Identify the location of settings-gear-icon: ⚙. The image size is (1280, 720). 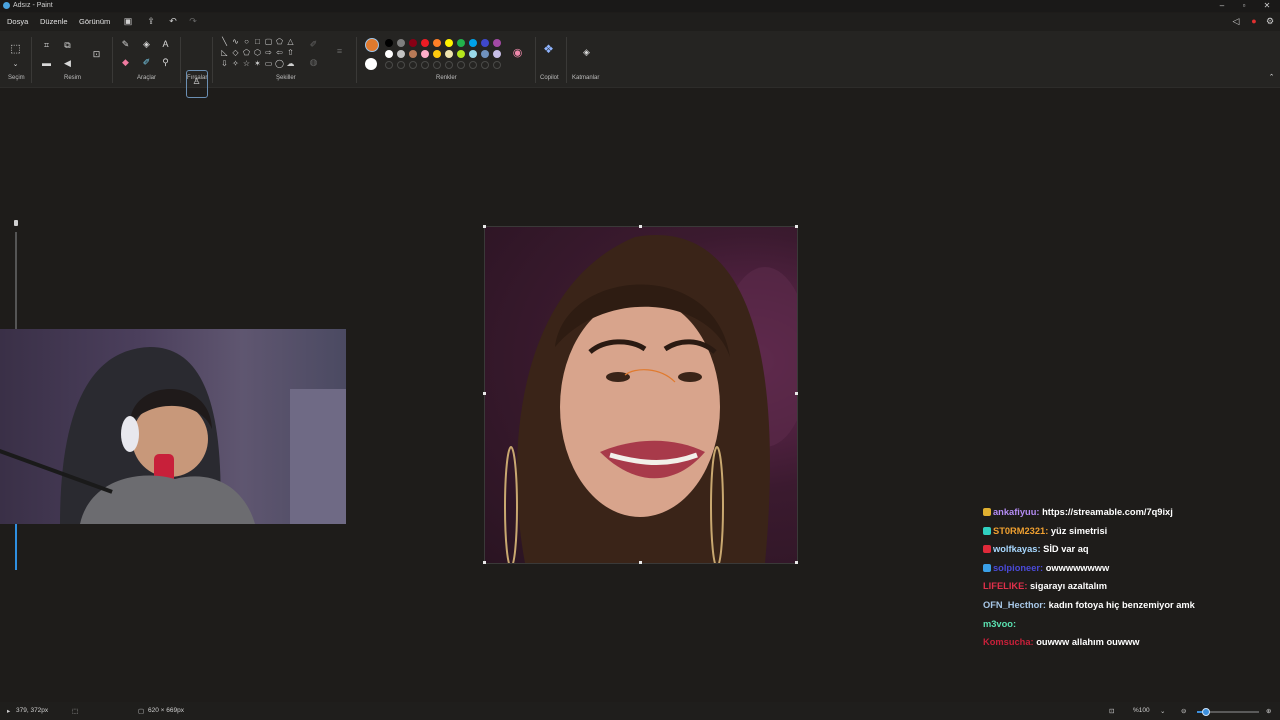
(1270, 21).